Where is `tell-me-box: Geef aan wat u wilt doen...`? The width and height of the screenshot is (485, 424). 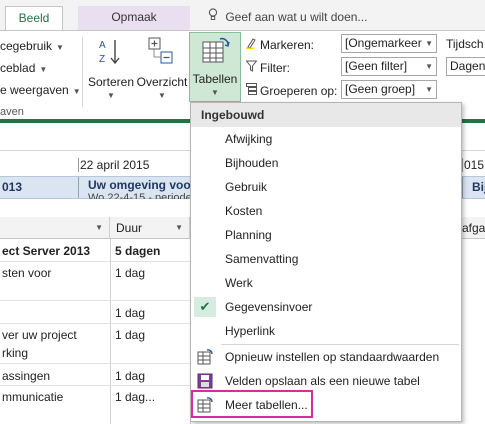 tell-me-box: Geef aan wat u wilt doen... is located at coordinates (287, 17).